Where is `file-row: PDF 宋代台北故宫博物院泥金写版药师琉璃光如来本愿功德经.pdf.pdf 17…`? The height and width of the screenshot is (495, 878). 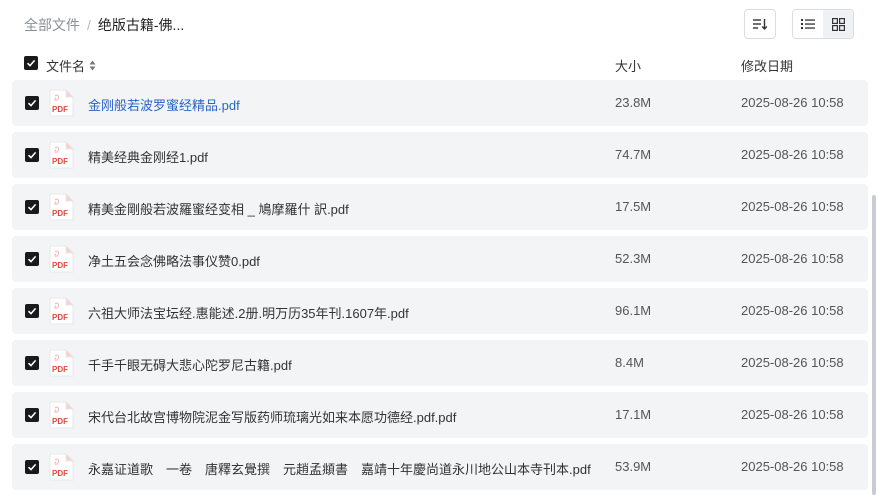
file-row: PDF 宋代台北故宫博物院泥金写版药师琉璃光如来本愿功德经.pdf.pdf 17… is located at coordinates (440, 415).